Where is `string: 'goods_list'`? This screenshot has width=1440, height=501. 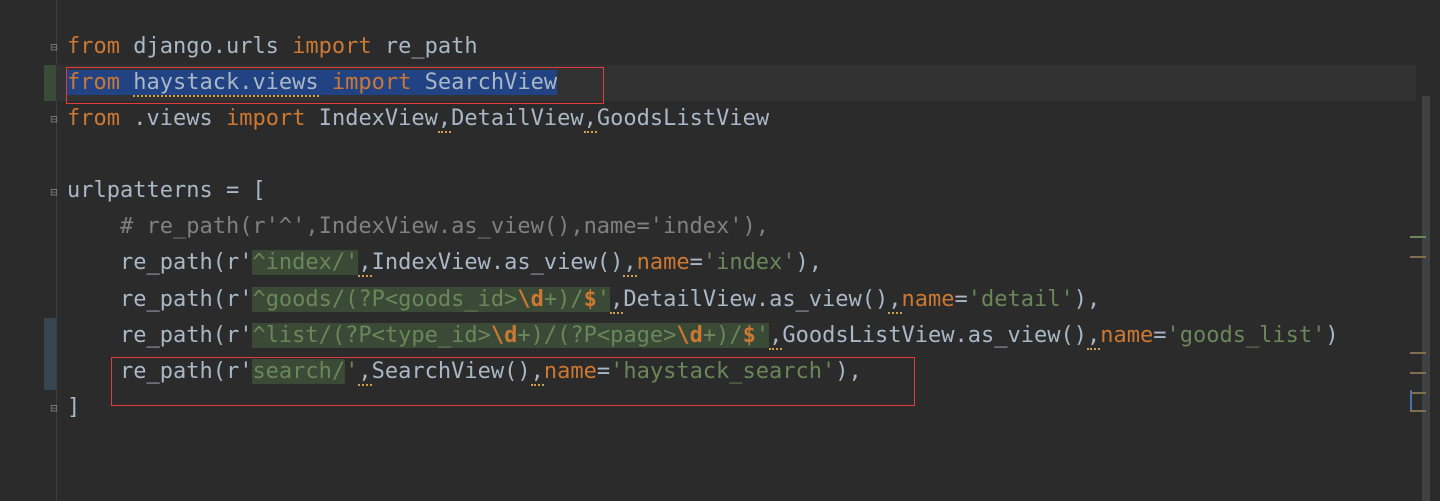 string: 'goods_list' is located at coordinates (1246, 335).